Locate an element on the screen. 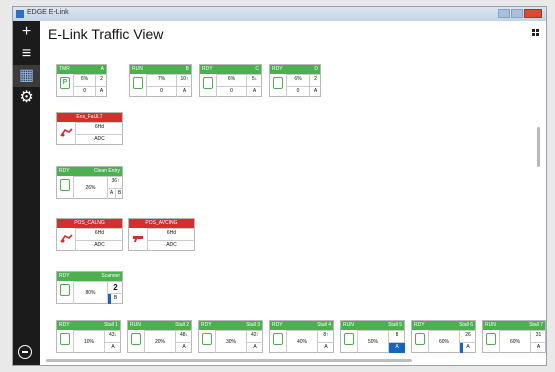 Image resolution: width=555 pixels, height=372 pixels. fault-tile: Ens_FaULT 6Hd ADC is located at coordinates (89, 128).